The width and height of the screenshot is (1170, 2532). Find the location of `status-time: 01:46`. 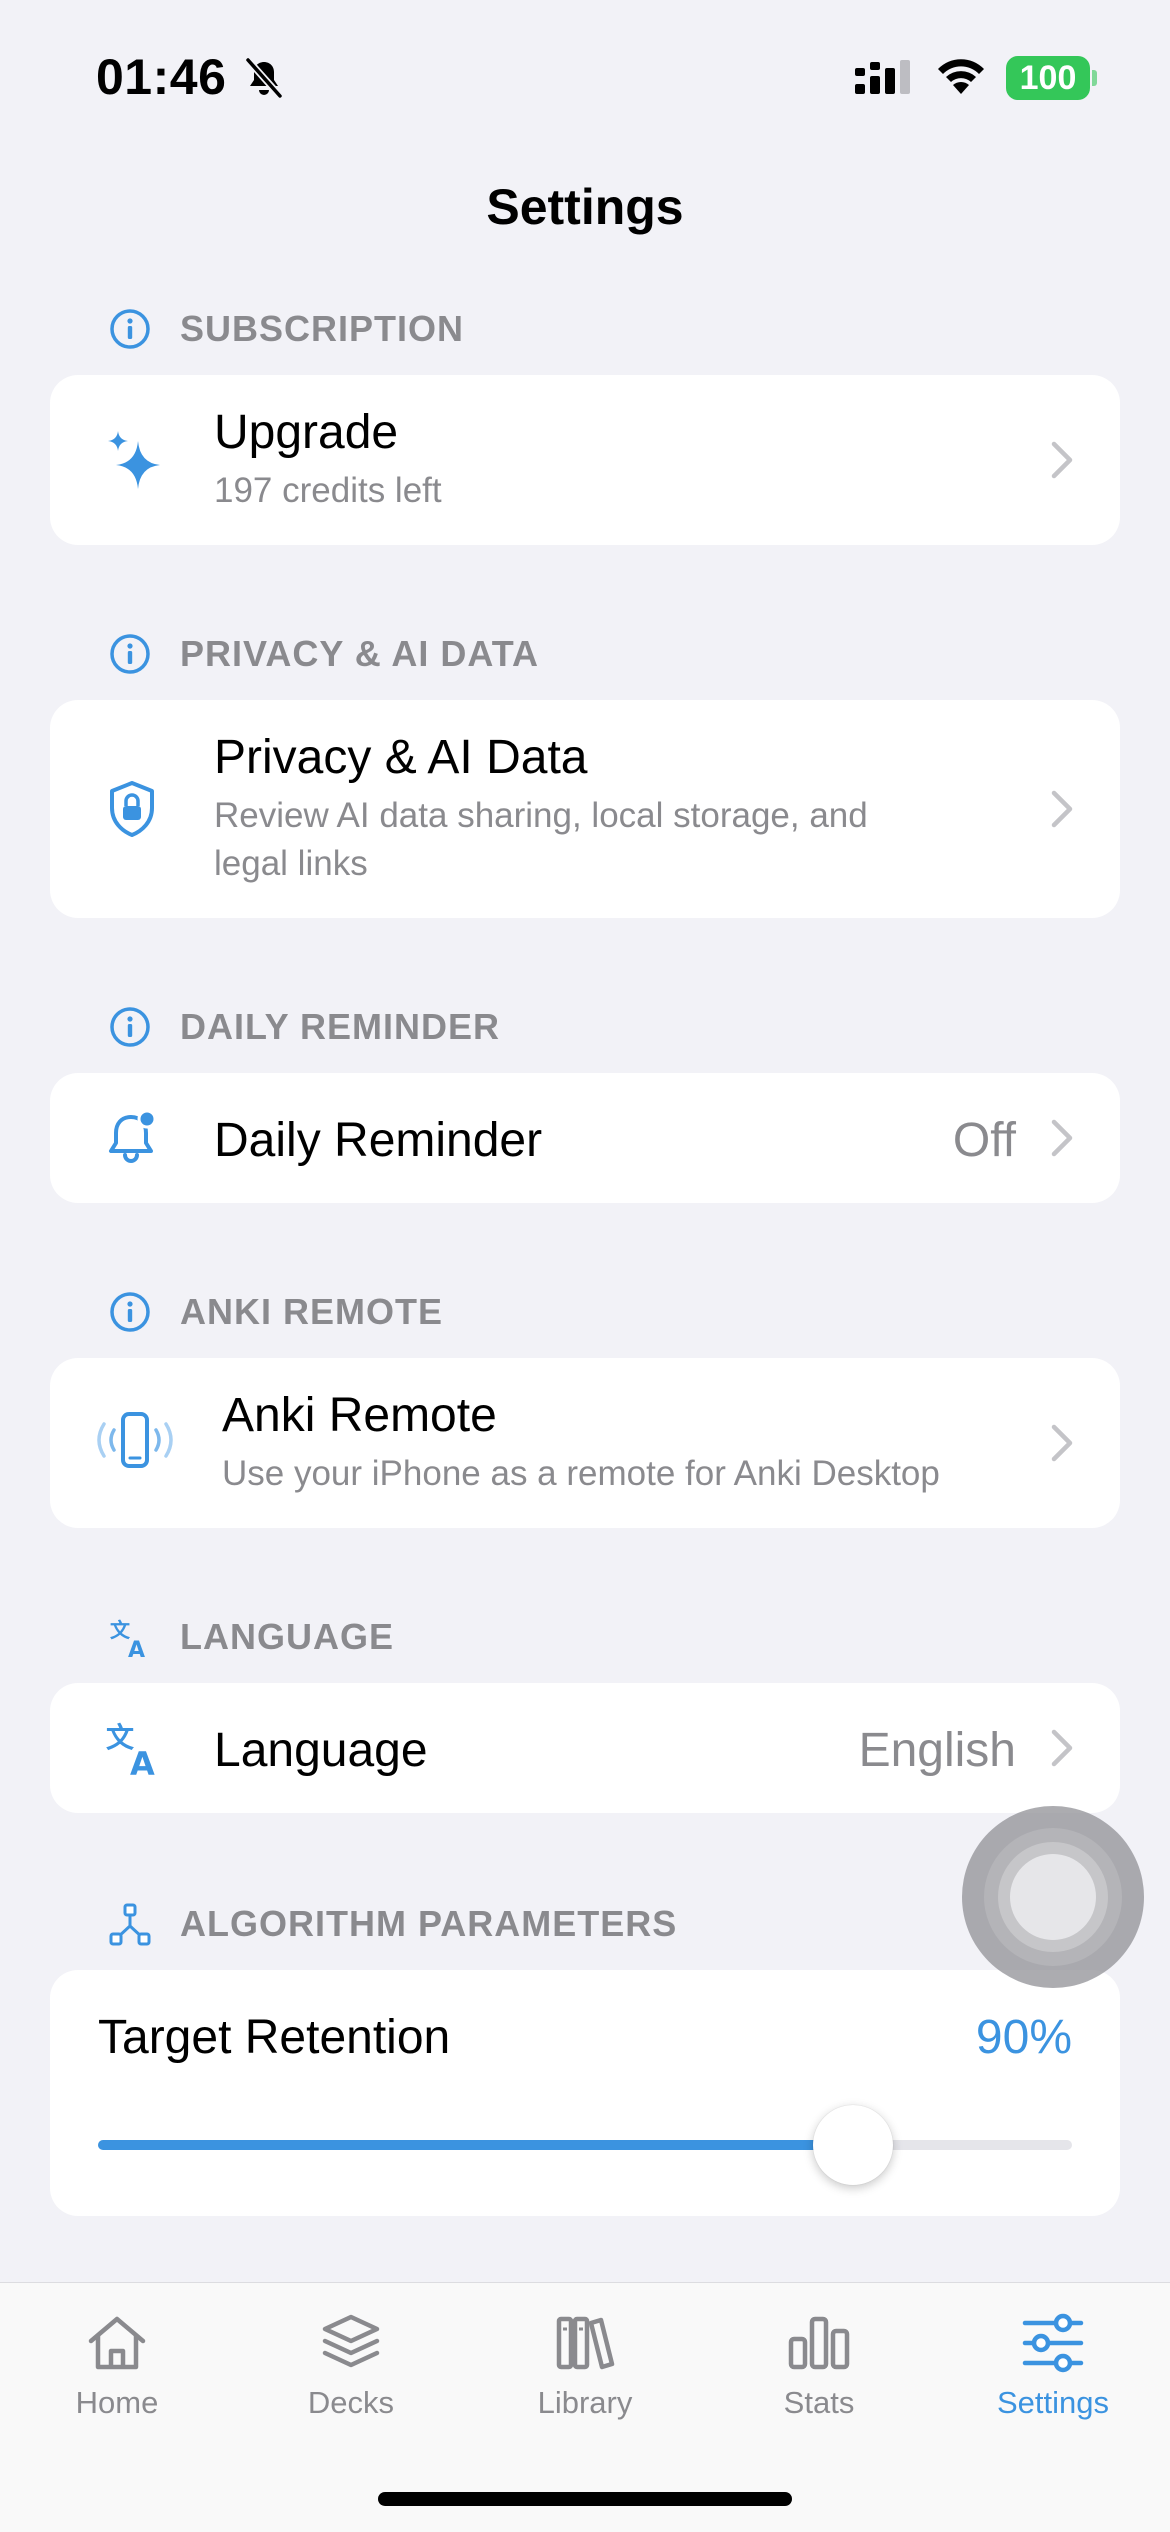

status-time: 01:46 is located at coordinates (161, 77).